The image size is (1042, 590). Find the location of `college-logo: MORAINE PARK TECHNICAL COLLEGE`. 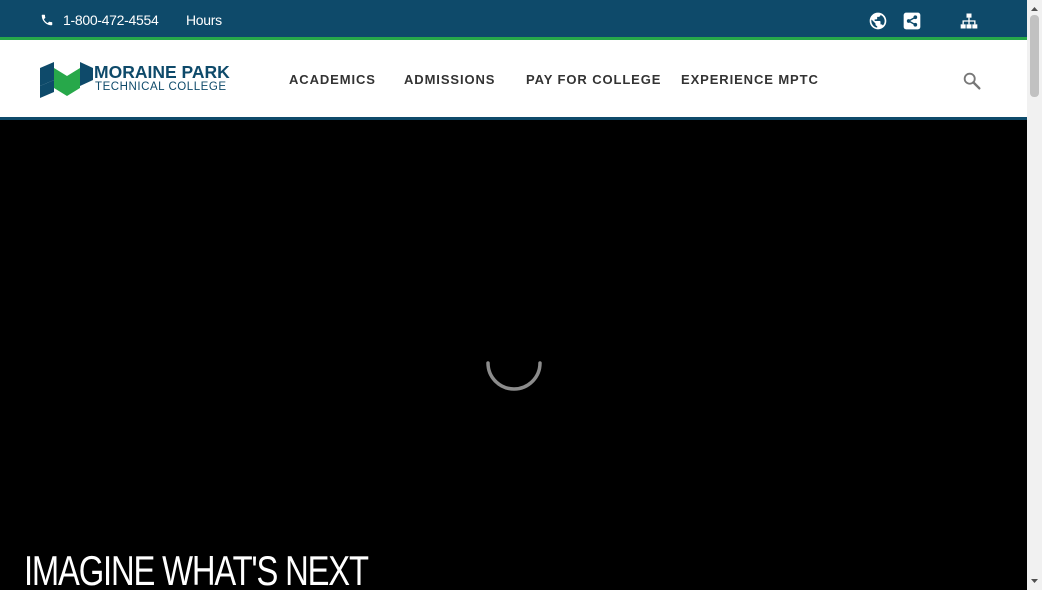

college-logo: MORAINE PARK TECHNICAL COLLEGE is located at coordinates (145, 80).